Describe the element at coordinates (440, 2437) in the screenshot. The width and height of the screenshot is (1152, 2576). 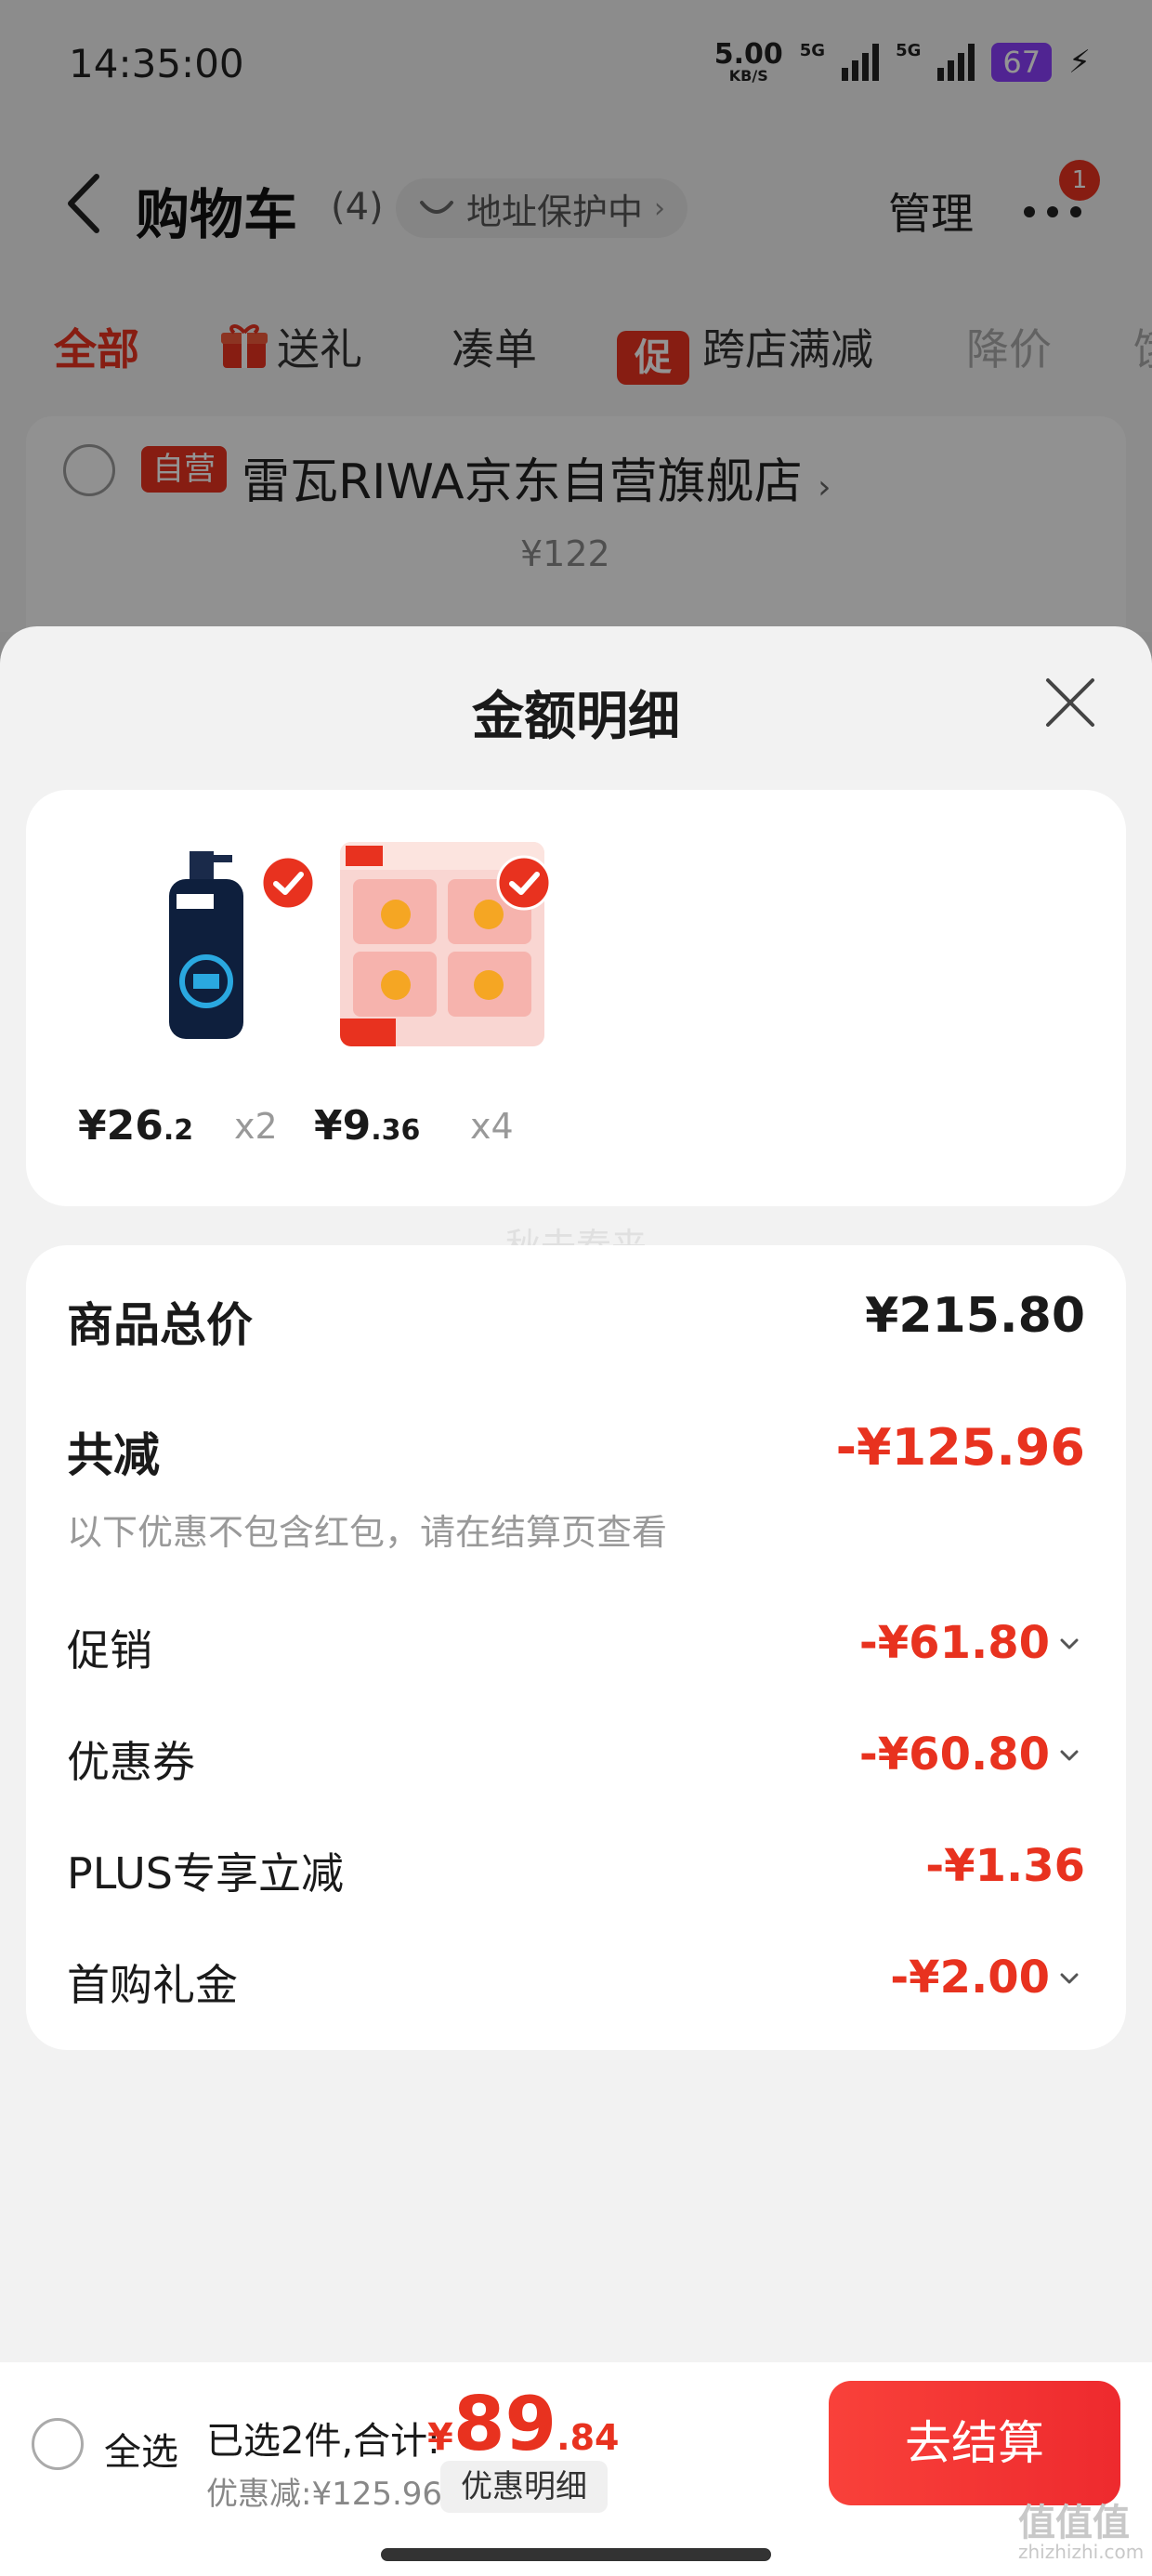
I see `total-currency: ¥` at that location.